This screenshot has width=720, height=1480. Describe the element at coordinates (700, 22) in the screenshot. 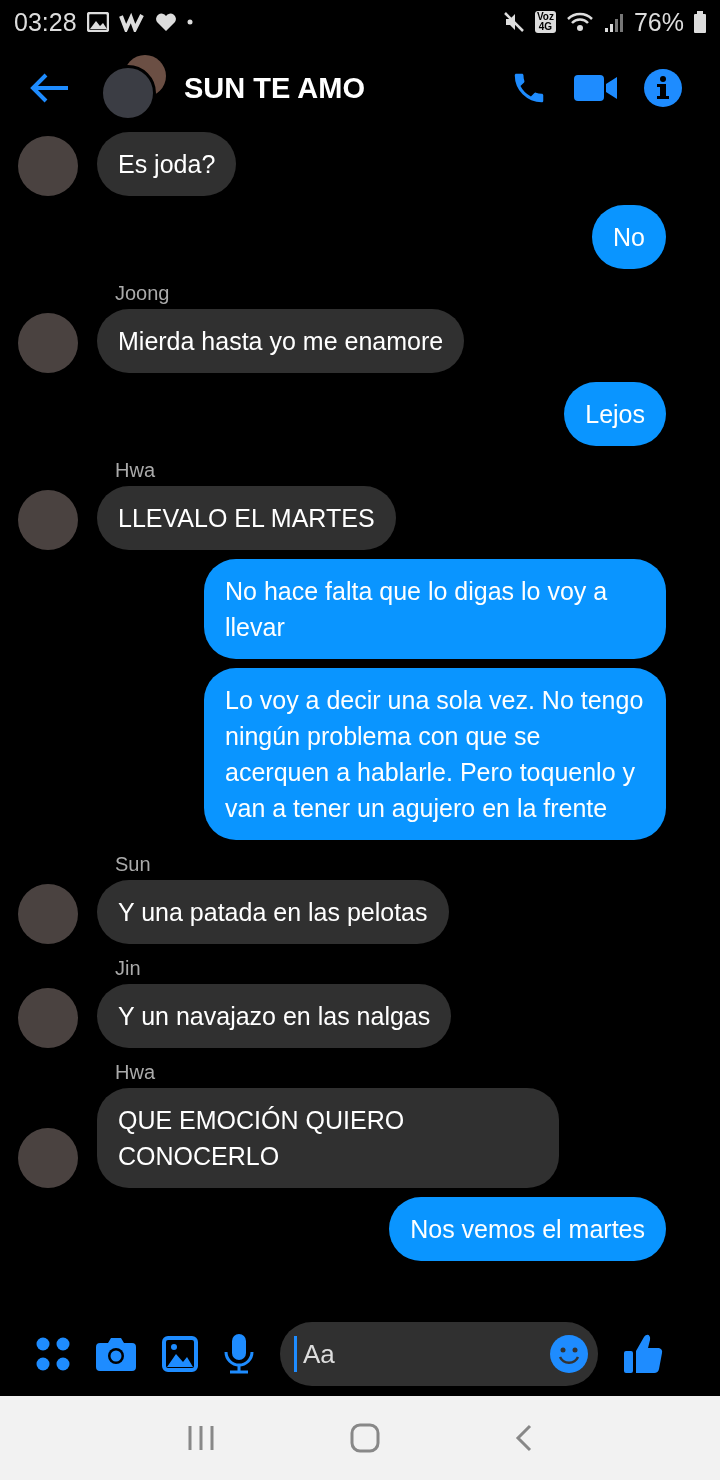

I see `battery-icon` at that location.